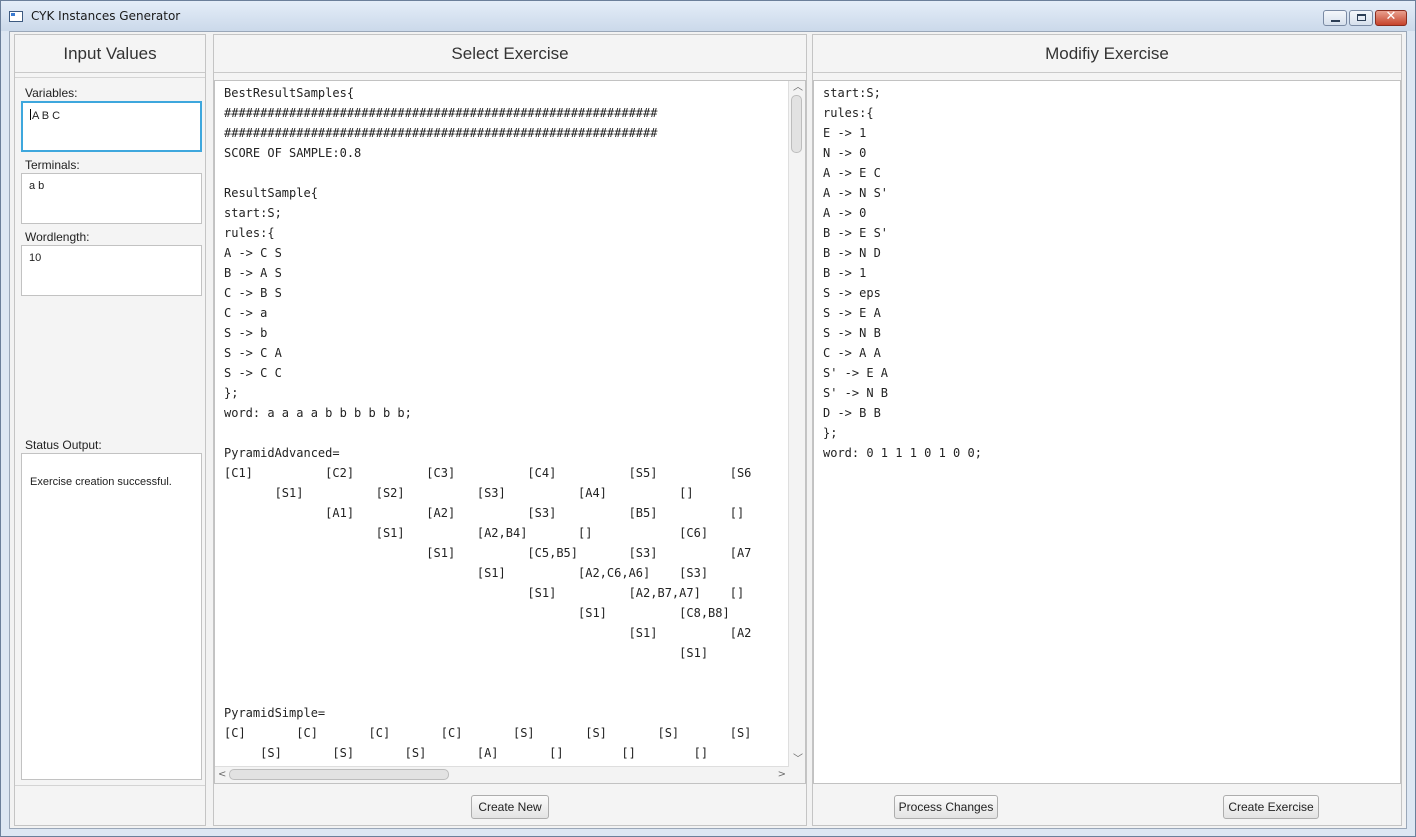  Describe the element at coordinates (35, 258) in the screenshot. I see `wordlength-value: 10` at that location.